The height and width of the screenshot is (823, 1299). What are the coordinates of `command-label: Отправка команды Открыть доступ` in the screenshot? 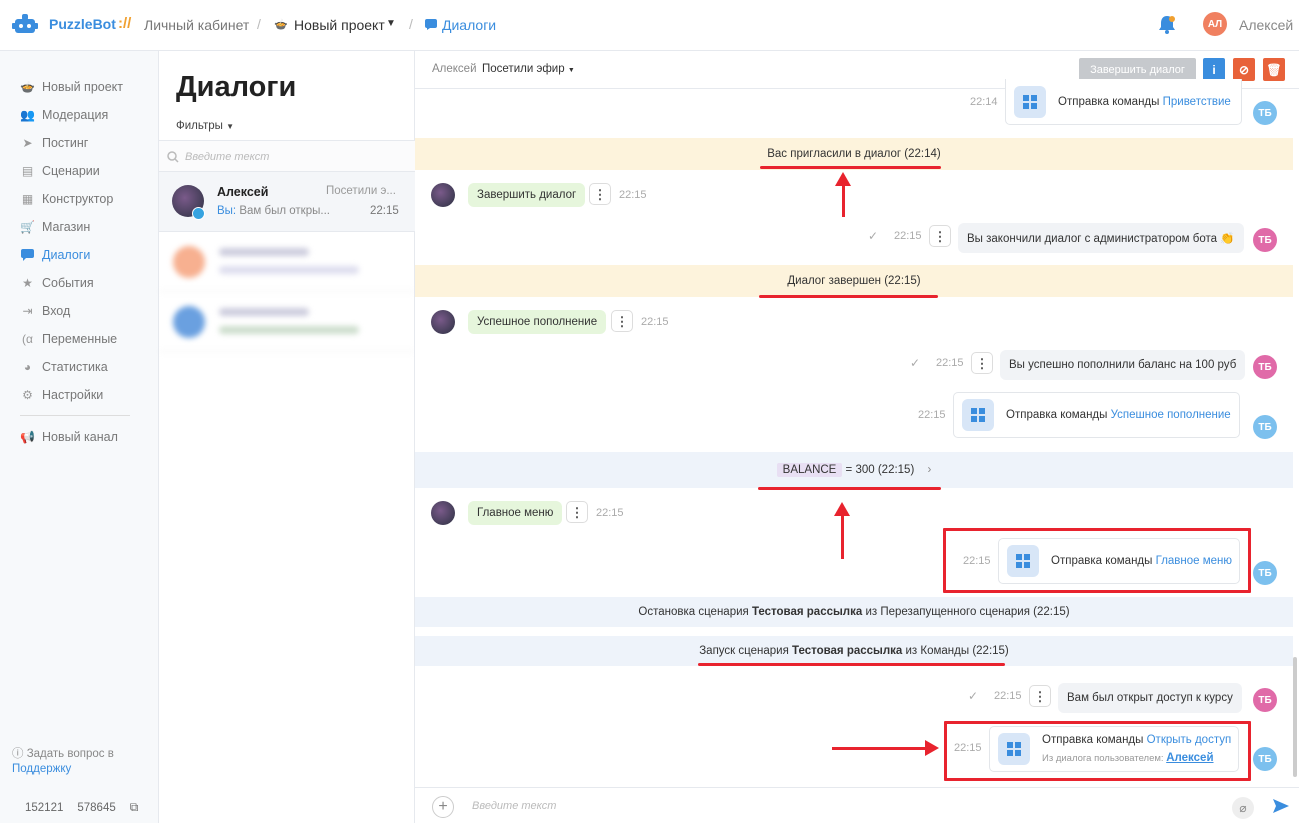 It's located at (1136, 740).